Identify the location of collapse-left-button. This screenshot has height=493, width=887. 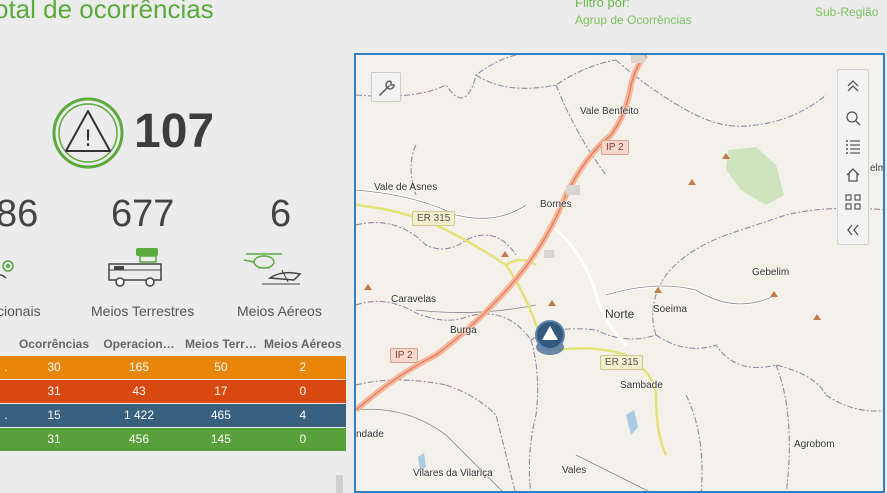
(853, 230).